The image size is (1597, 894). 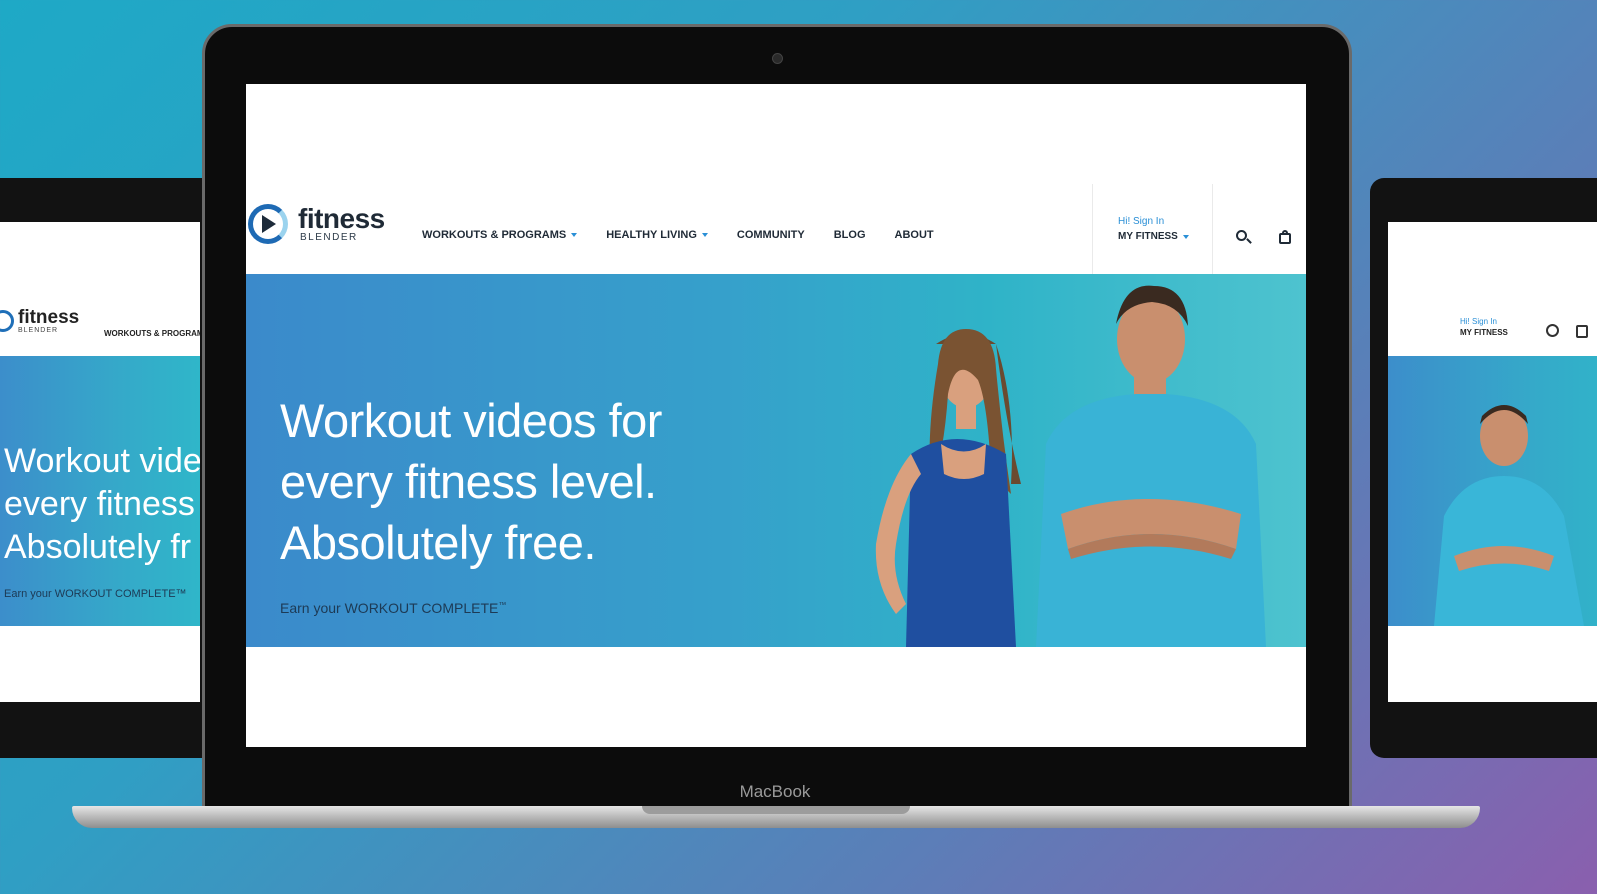 What do you see at coordinates (152, 333) in the screenshot?
I see `bg-nav-item: WORKOUTS & PROGRAM` at bounding box center [152, 333].